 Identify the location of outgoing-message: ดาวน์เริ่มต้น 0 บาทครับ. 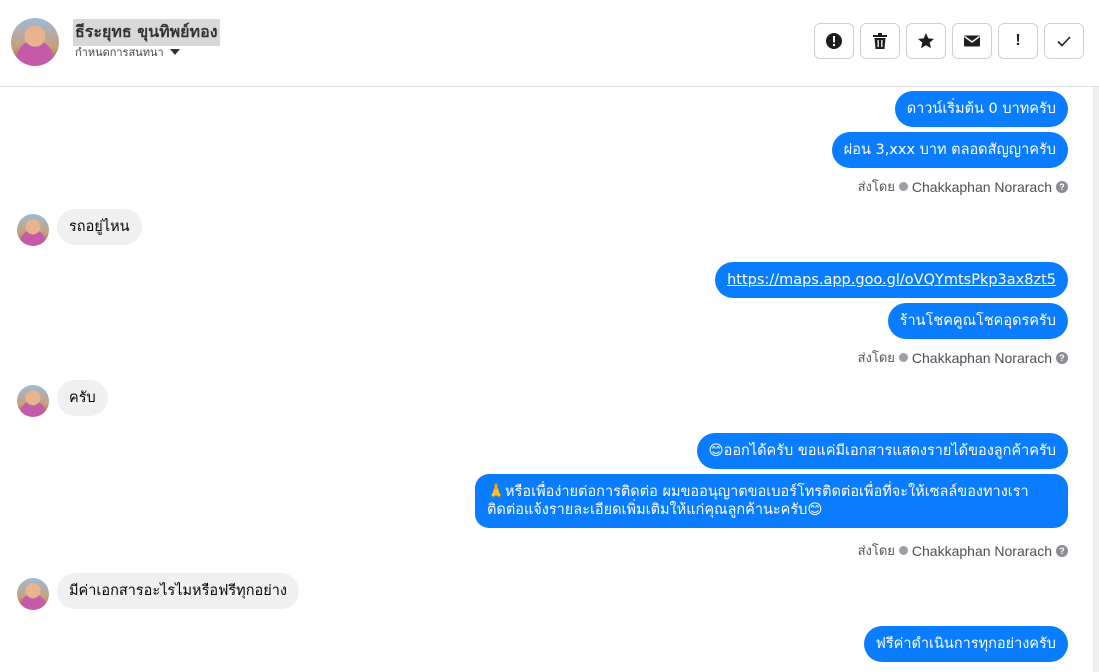
(981, 109).